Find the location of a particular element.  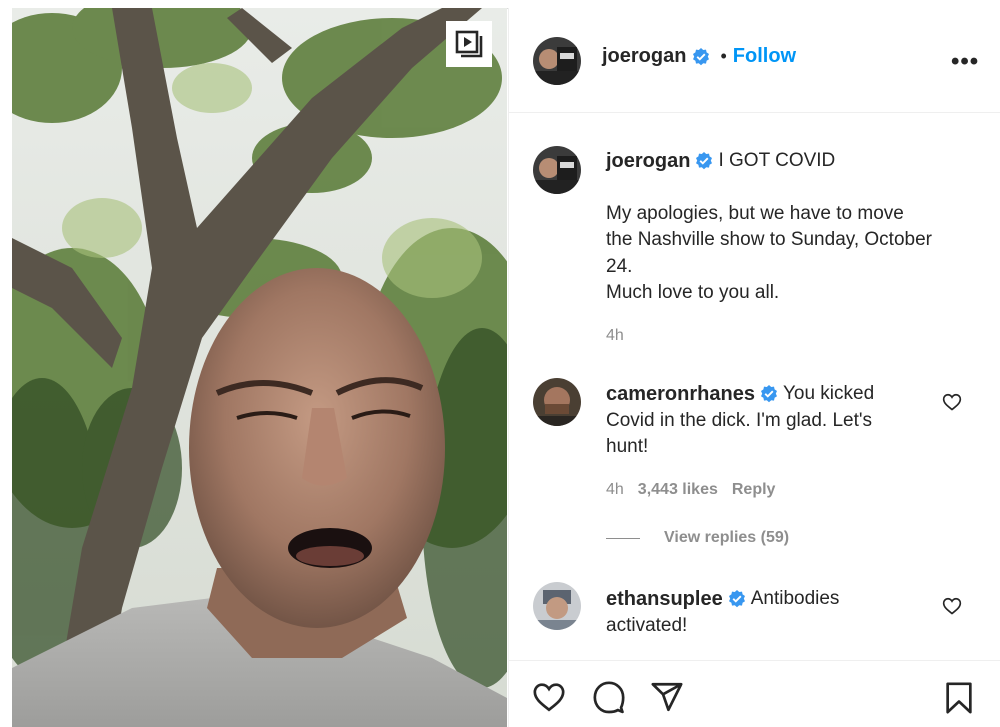

caption-title: I GOT COVID is located at coordinates (777, 160).